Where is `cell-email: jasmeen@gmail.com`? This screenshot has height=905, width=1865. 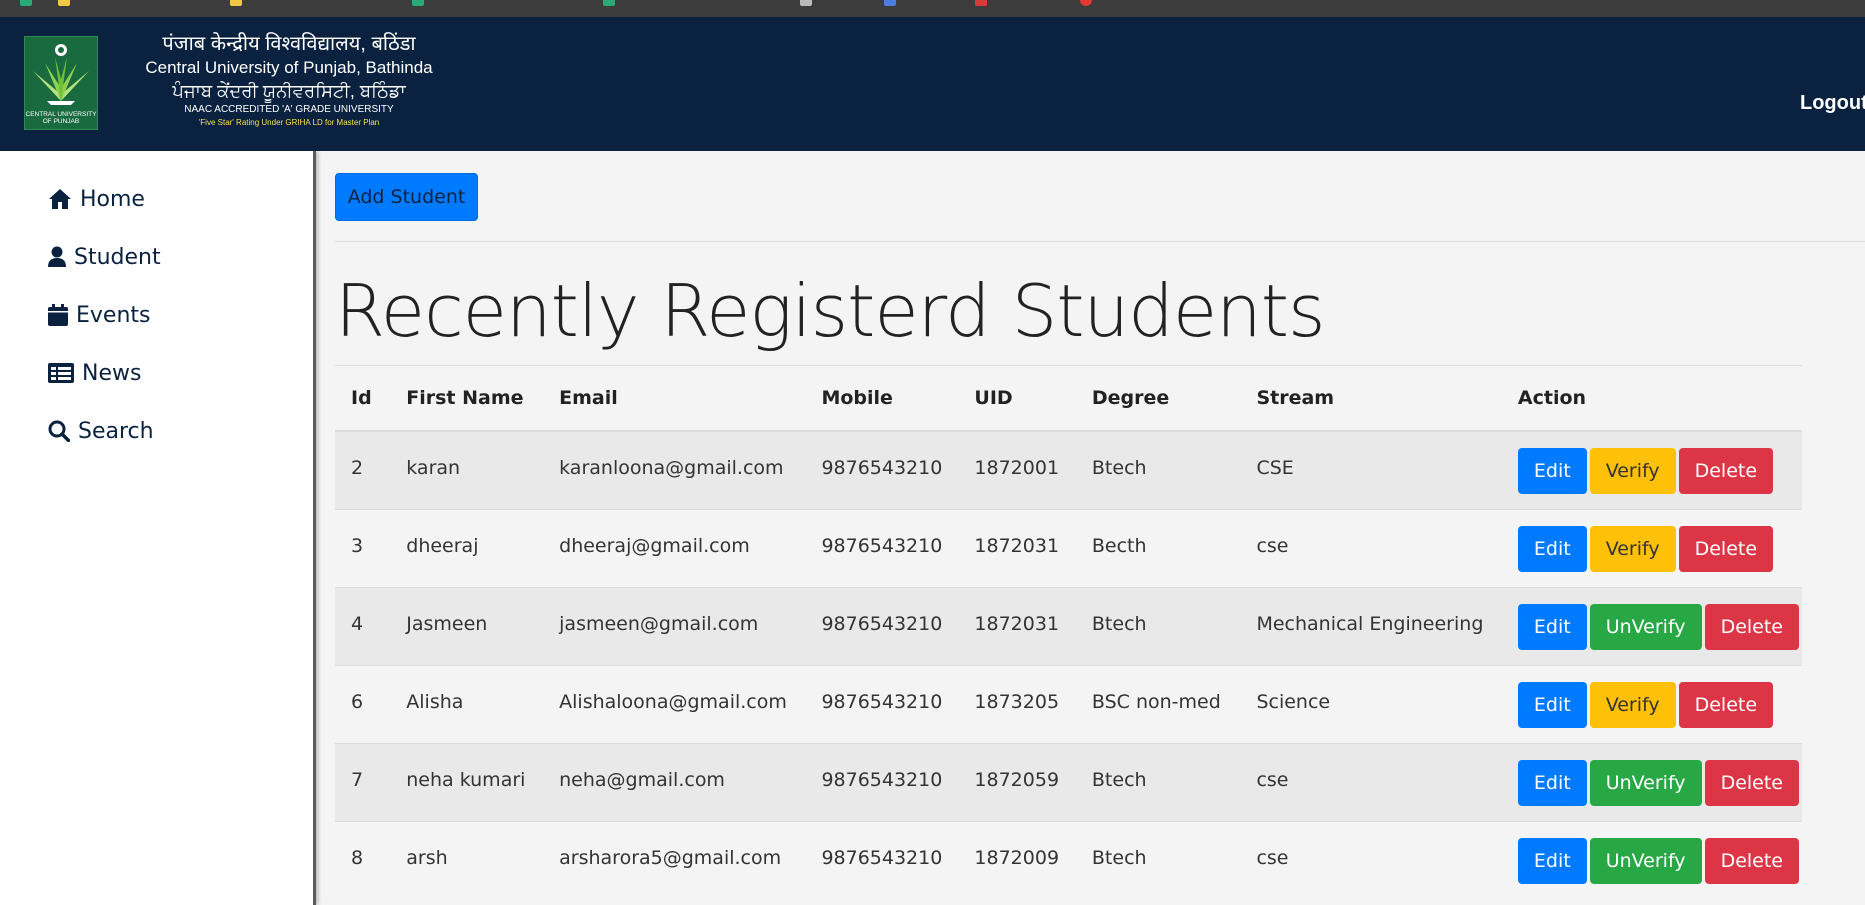 cell-email: jasmeen@gmail.com is located at coordinates (674, 626).